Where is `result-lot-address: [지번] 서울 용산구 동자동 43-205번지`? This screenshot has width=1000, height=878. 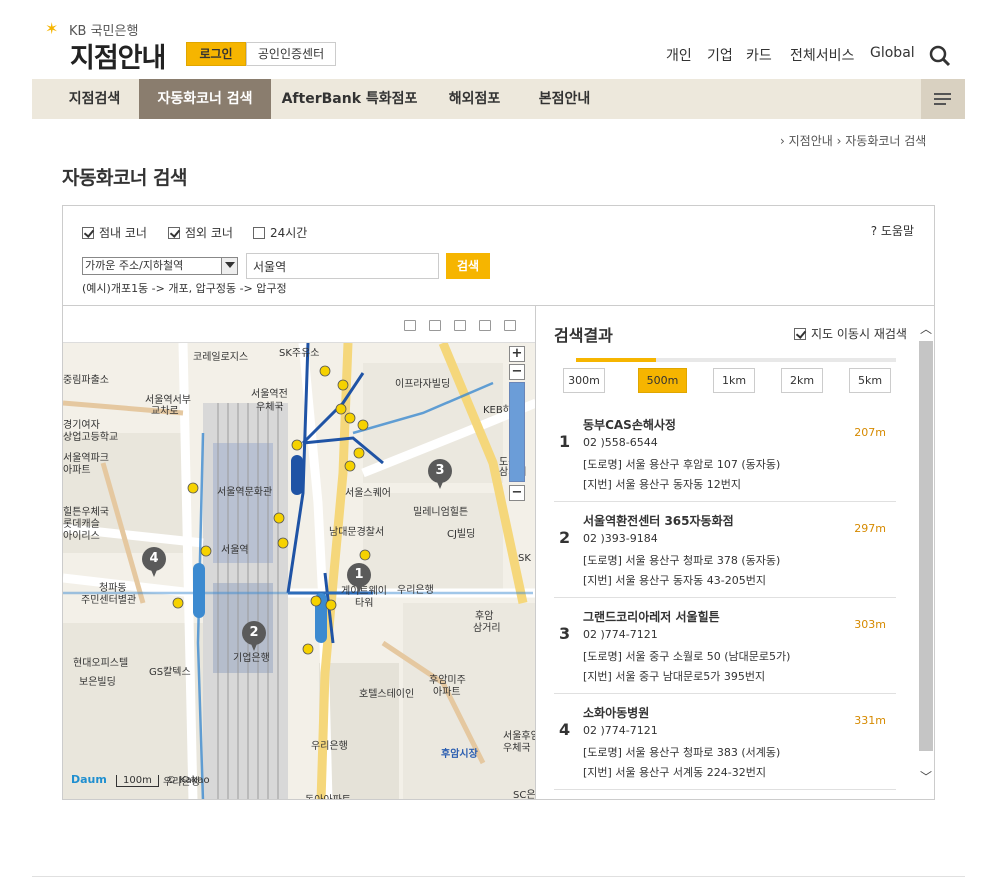 result-lot-address: [지번] 서울 용산구 동자동 43-205번지 is located at coordinates (674, 580).